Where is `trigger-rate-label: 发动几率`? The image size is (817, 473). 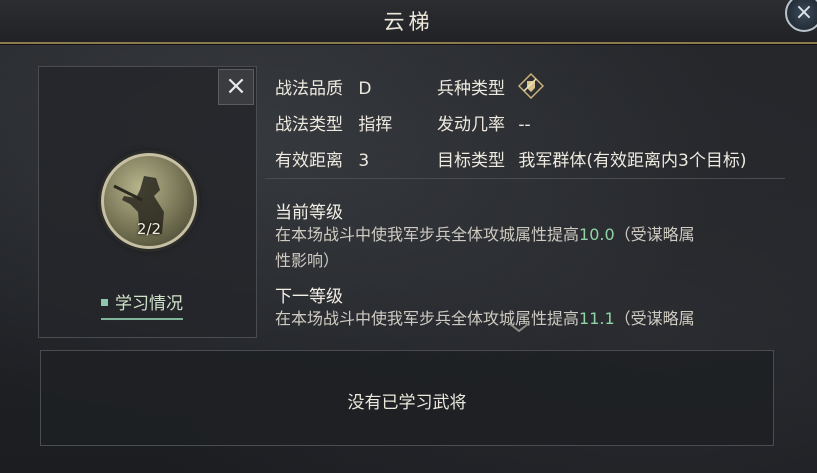
trigger-rate-label: 发动几率 is located at coordinates (471, 125).